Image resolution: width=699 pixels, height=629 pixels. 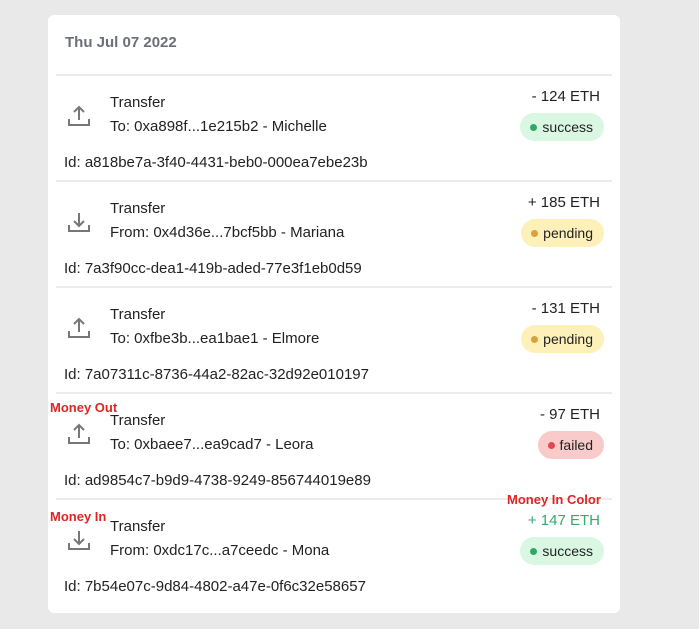 What do you see at coordinates (215, 338) in the screenshot?
I see `transaction-party: To: 0xfbe3b...ea1bae1 - Elmore` at bounding box center [215, 338].